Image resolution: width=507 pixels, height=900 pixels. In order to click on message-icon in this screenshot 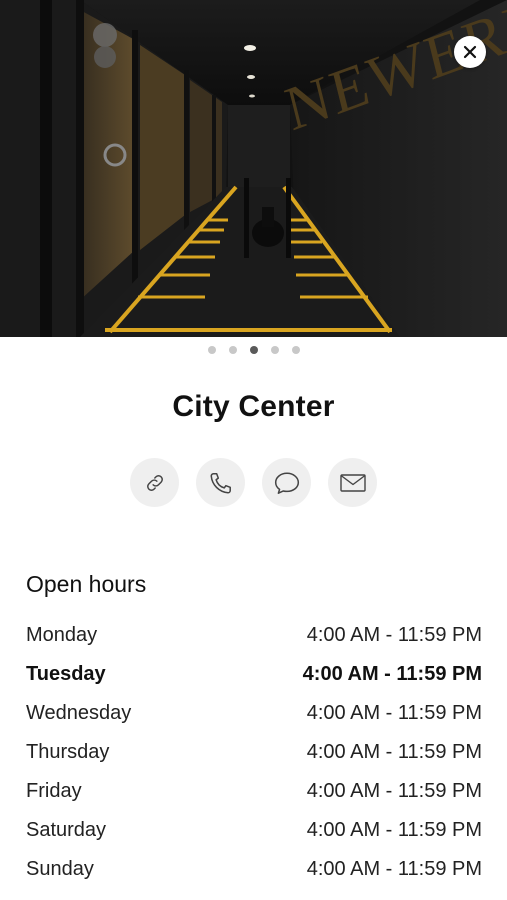, I will do `click(286, 483)`.